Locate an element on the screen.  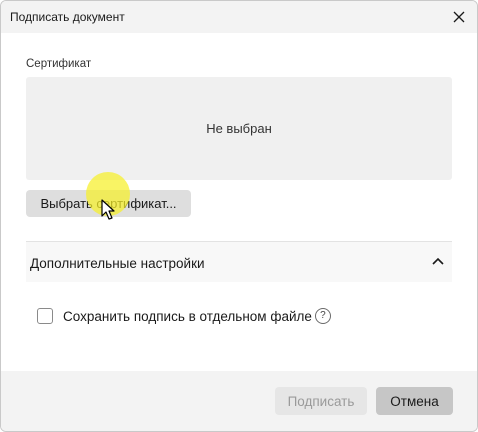
titlebar: Подписать документ is located at coordinates (239, 17).